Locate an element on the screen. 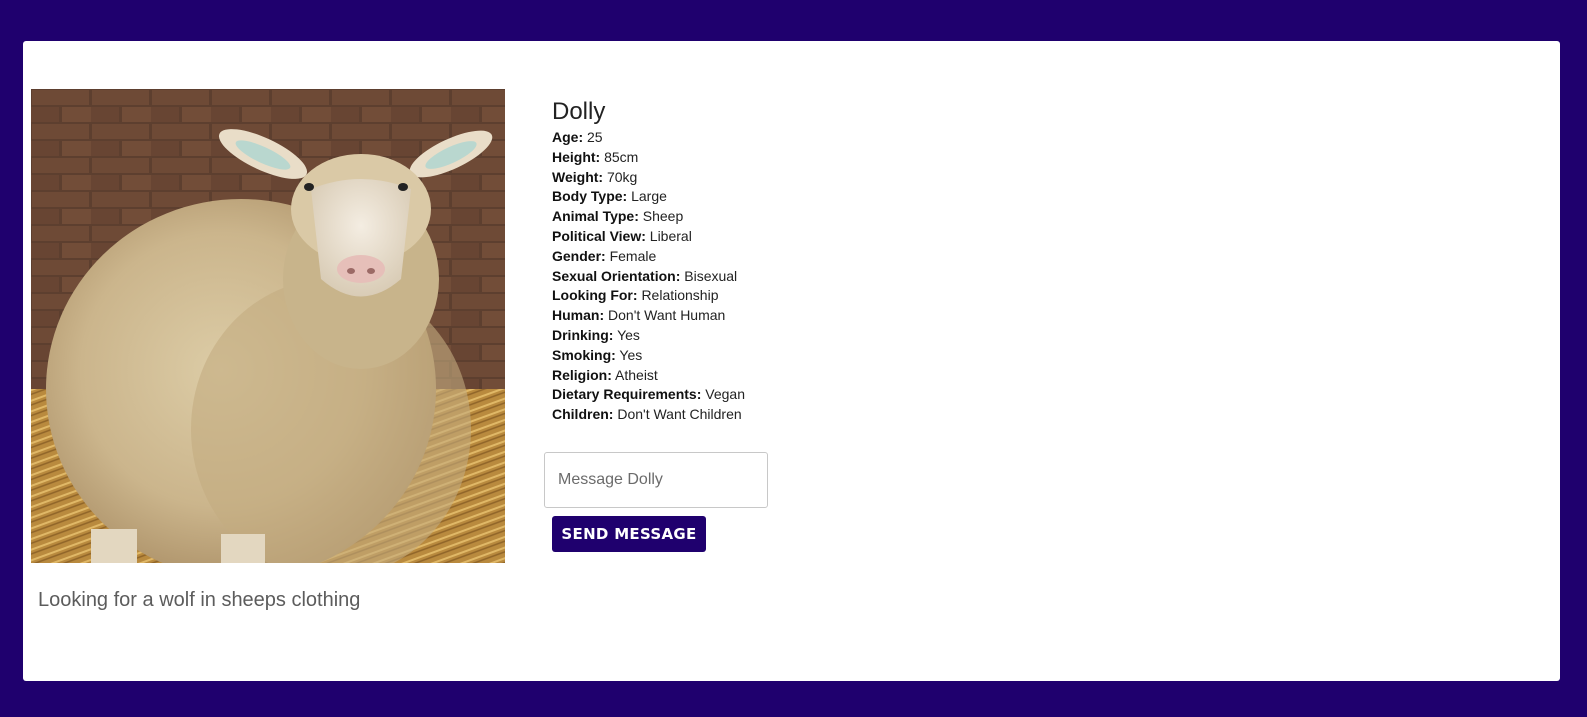 Image resolution: width=1587 pixels, height=717 pixels. attribute-dietary-requirements: Dietary Requirements: Vegan is located at coordinates (752, 395).